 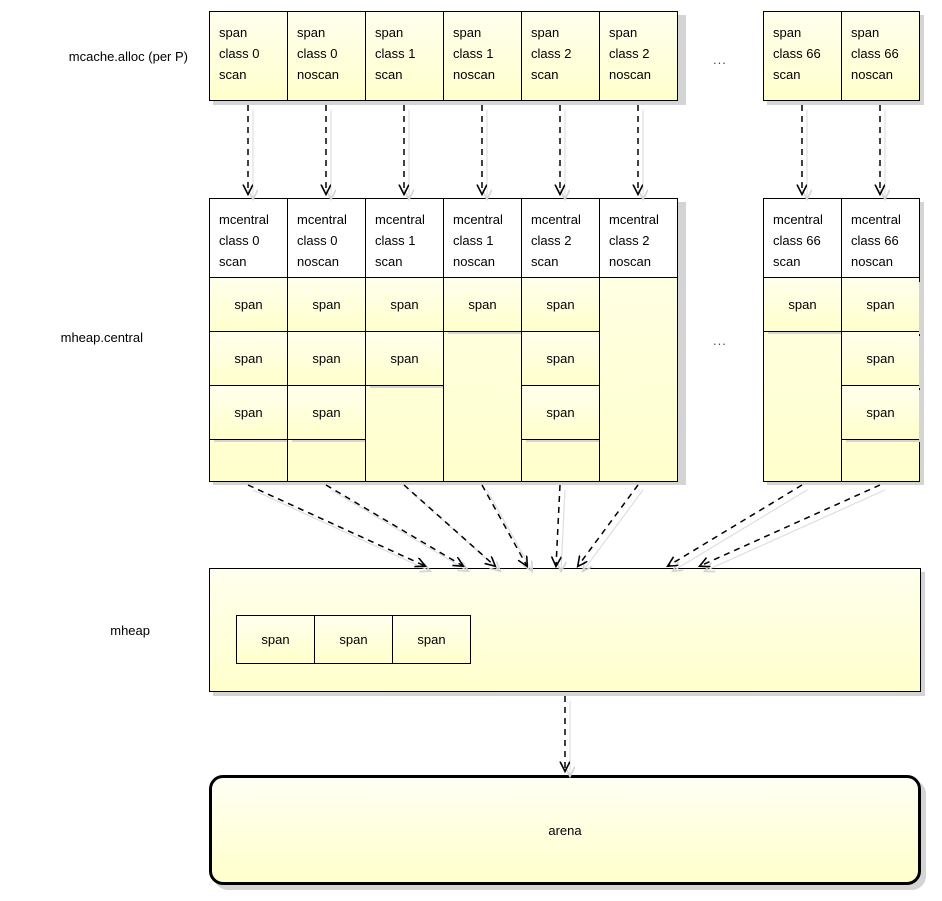 I want to click on mcentral-column: mcentral class 66 noscan span span span, so click(x=880, y=340).